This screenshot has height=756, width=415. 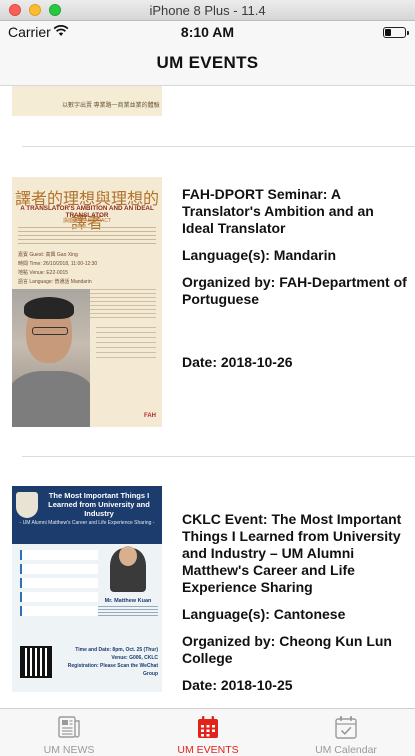 I want to click on poster-time: Time and Date: 8pm, Oct. 25 (Thur), so click(x=116, y=650).